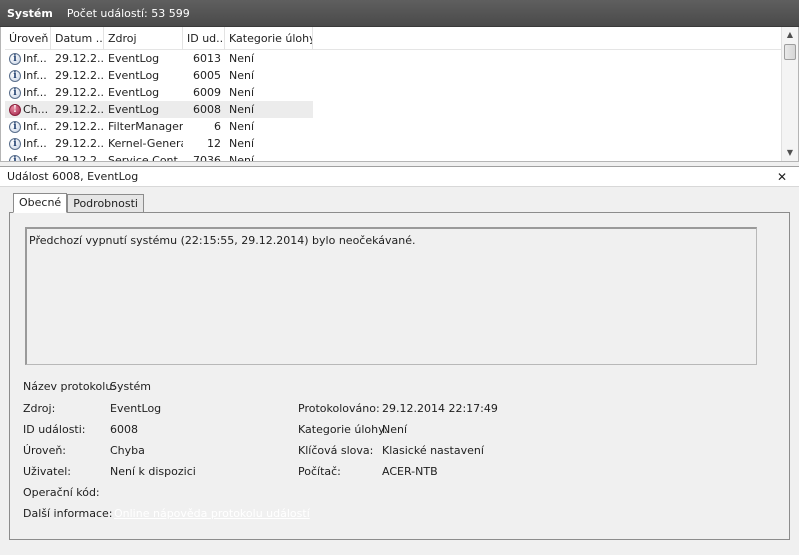 The image size is (799, 555). What do you see at coordinates (127, 450) in the screenshot?
I see `level-value: Chyba` at bounding box center [127, 450].